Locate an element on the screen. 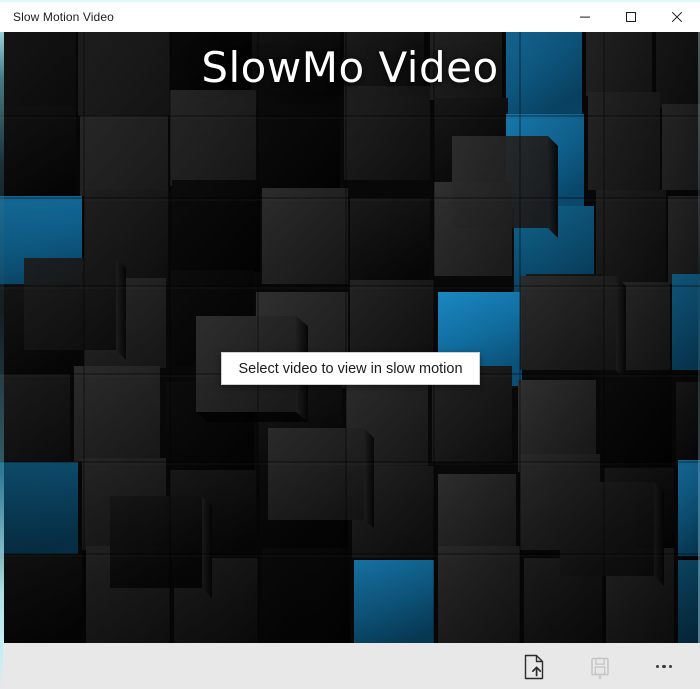  select-video-button: Select video to view in slow motion is located at coordinates (350, 368).